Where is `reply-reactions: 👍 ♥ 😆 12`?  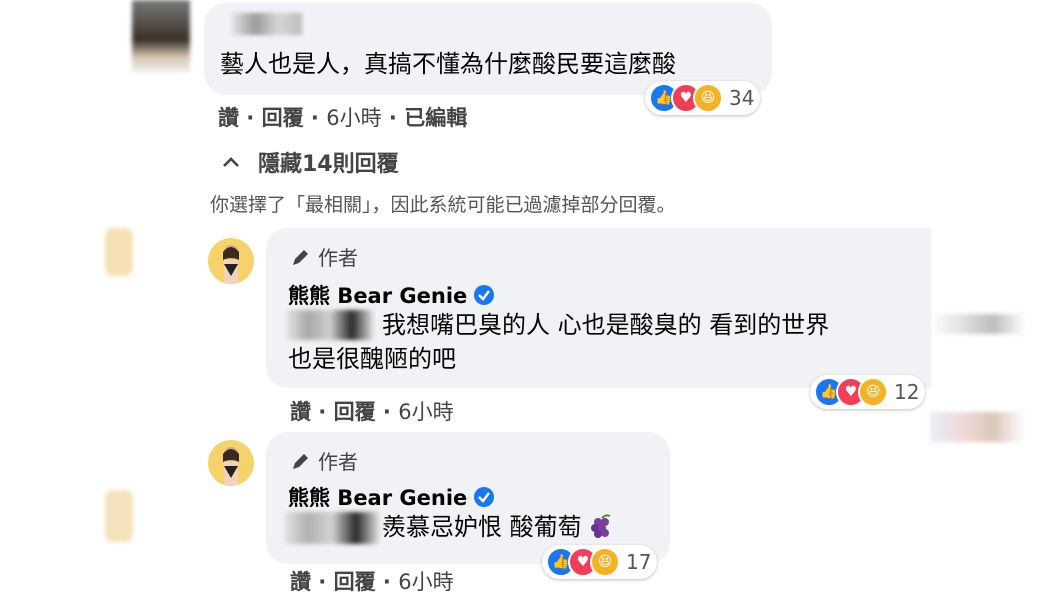 reply-reactions: 👍 ♥ 😆 12 is located at coordinates (868, 392).